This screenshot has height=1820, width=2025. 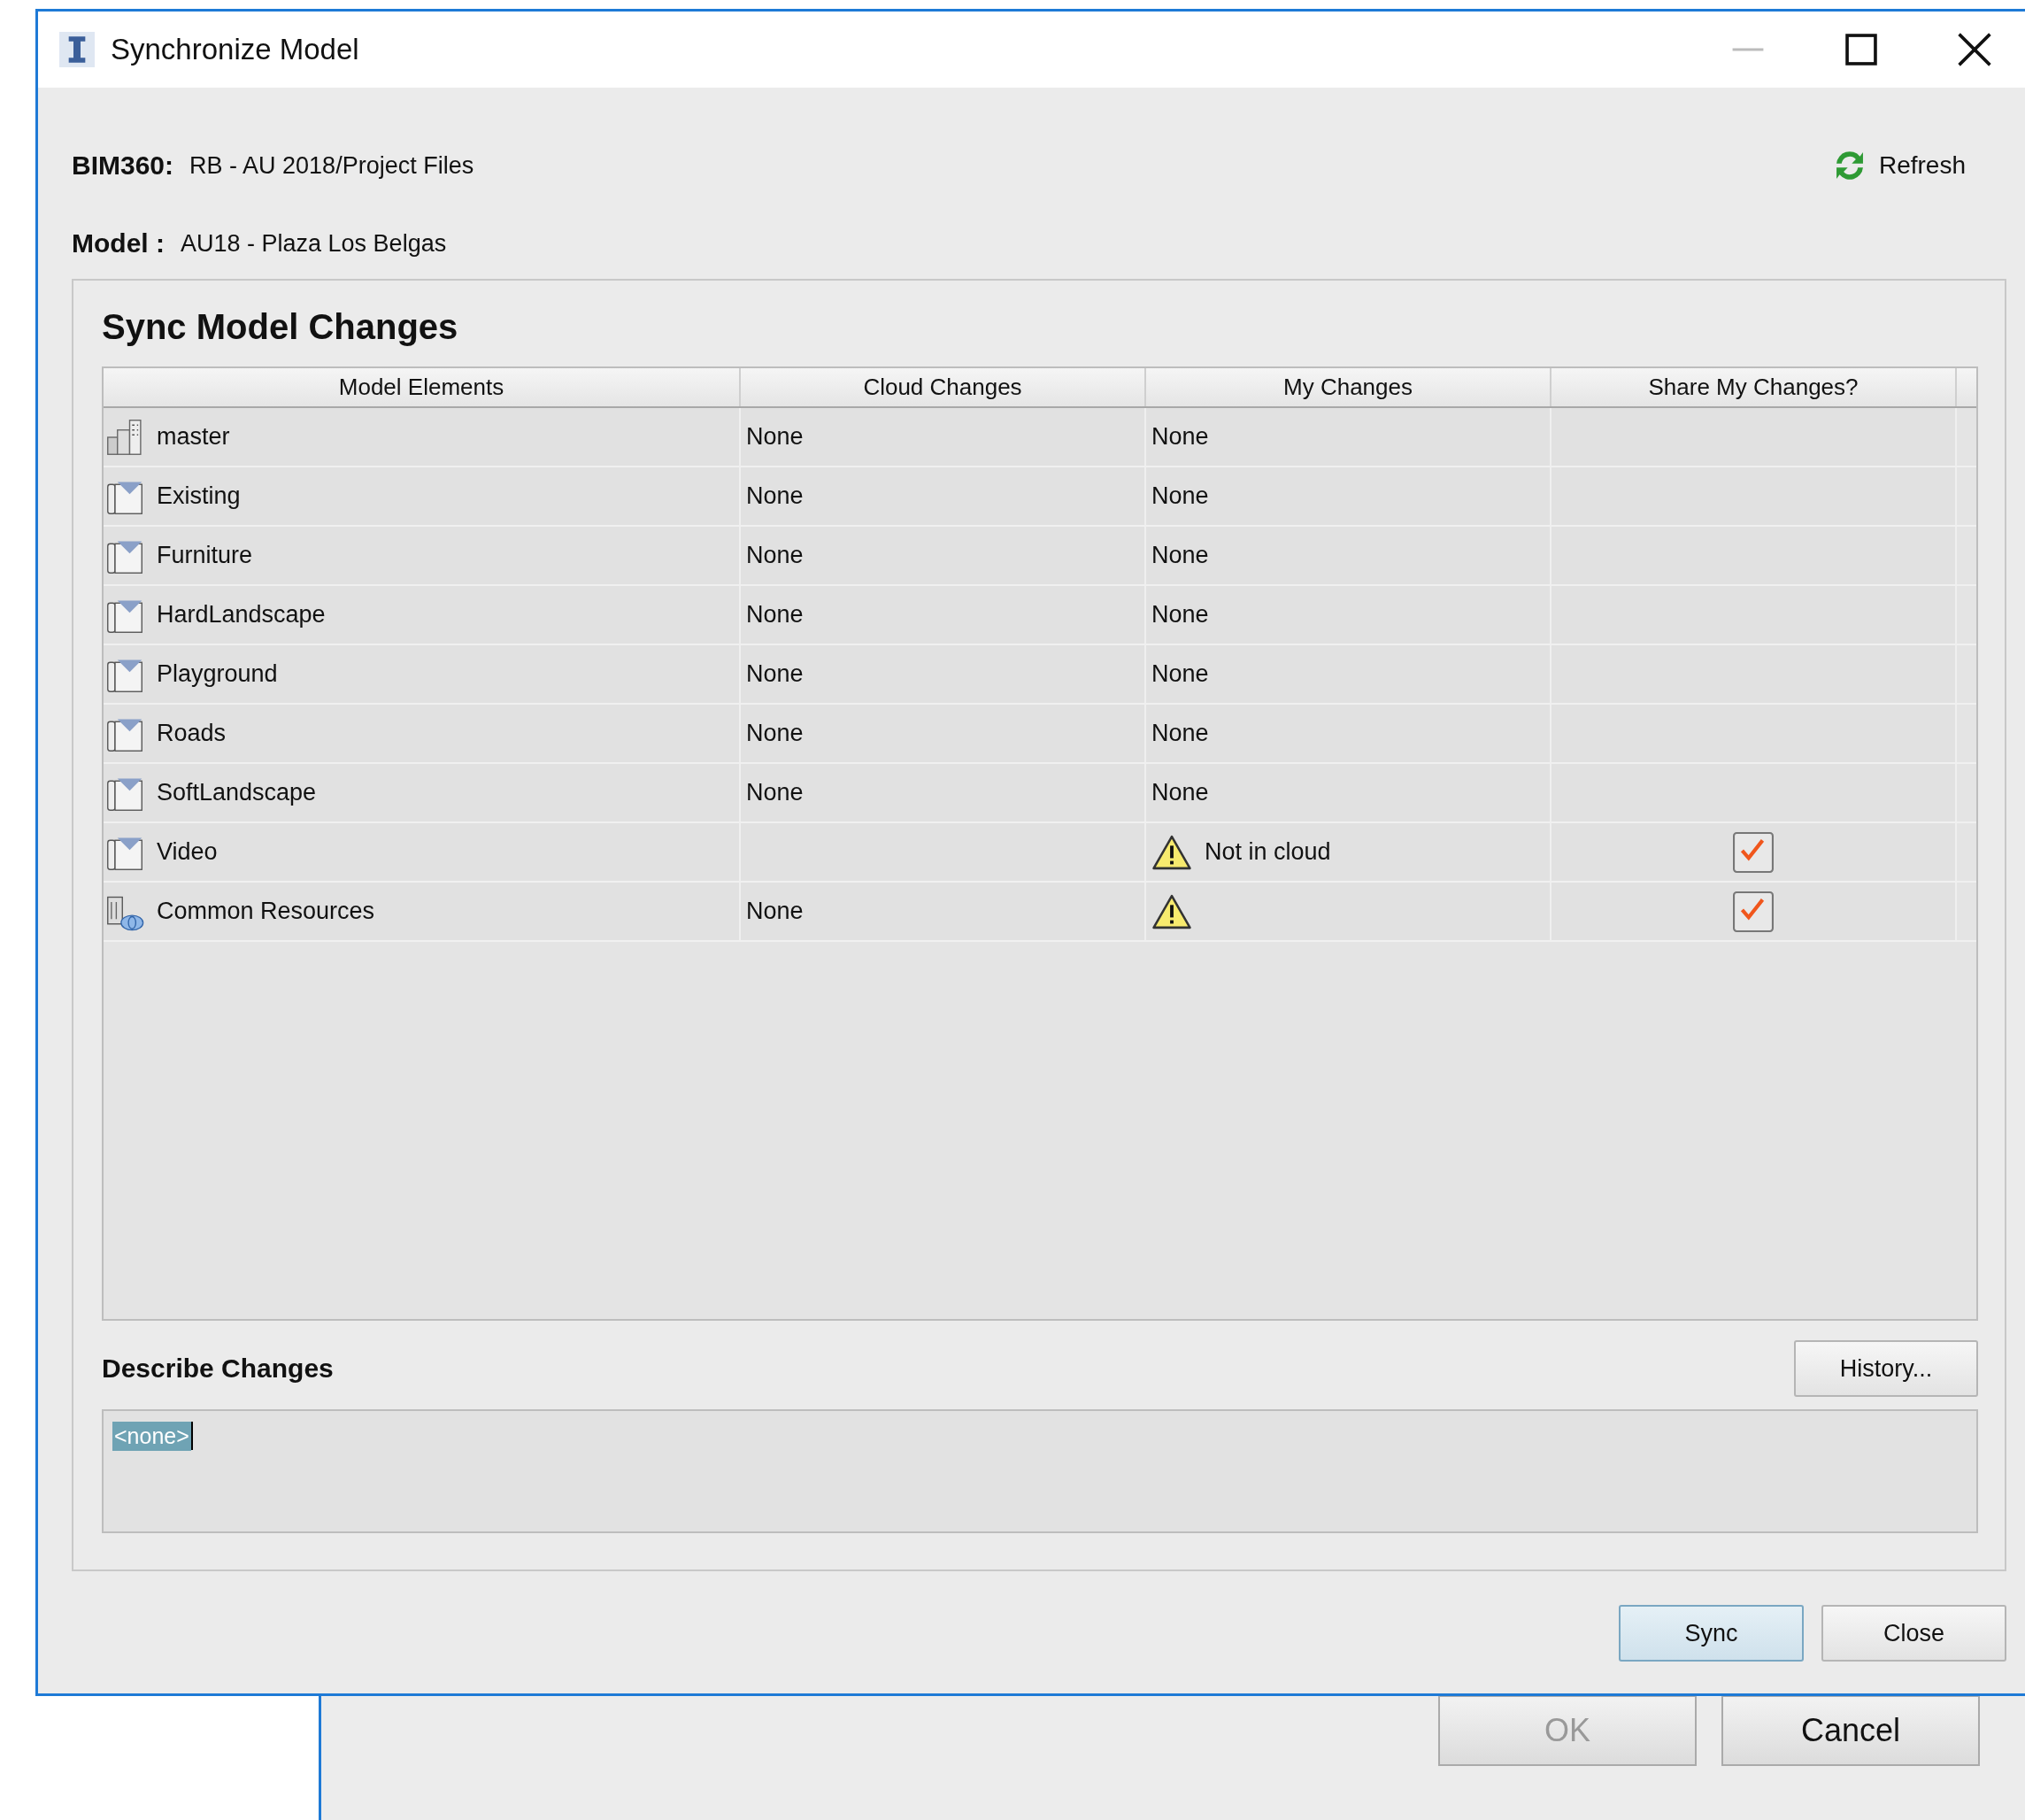 I want to click on column-header: Model Elements, so click(x=423, y=387).